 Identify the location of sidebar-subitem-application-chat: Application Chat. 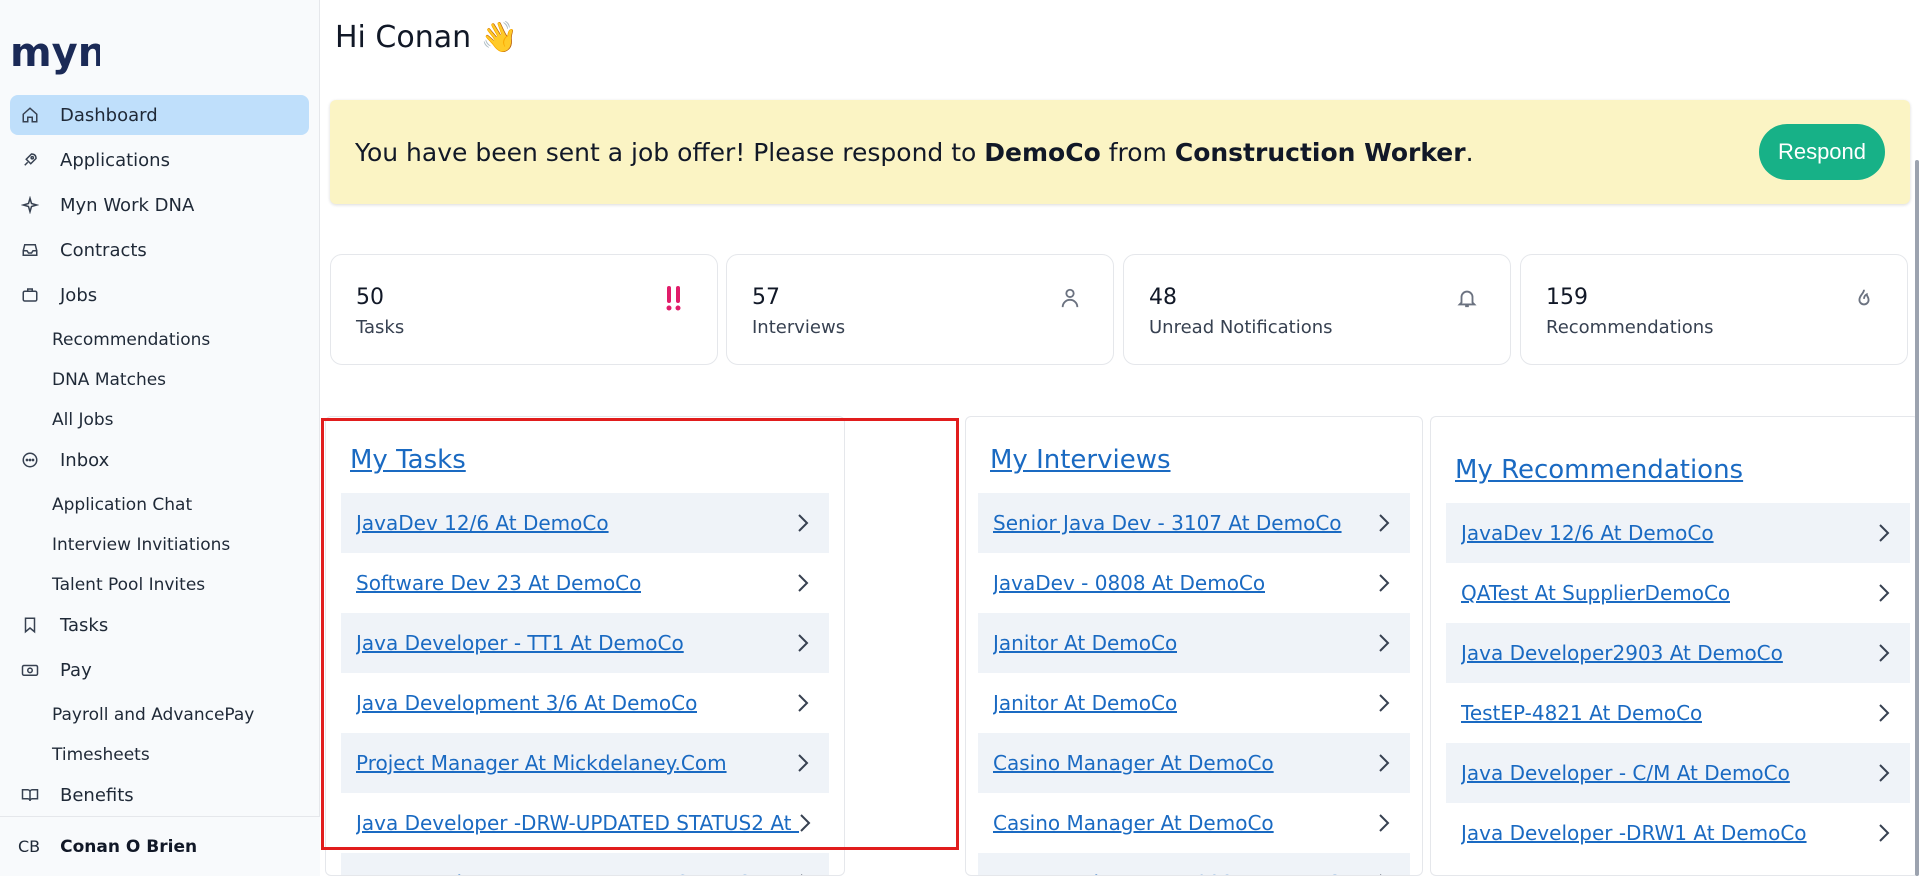
(159, 505).